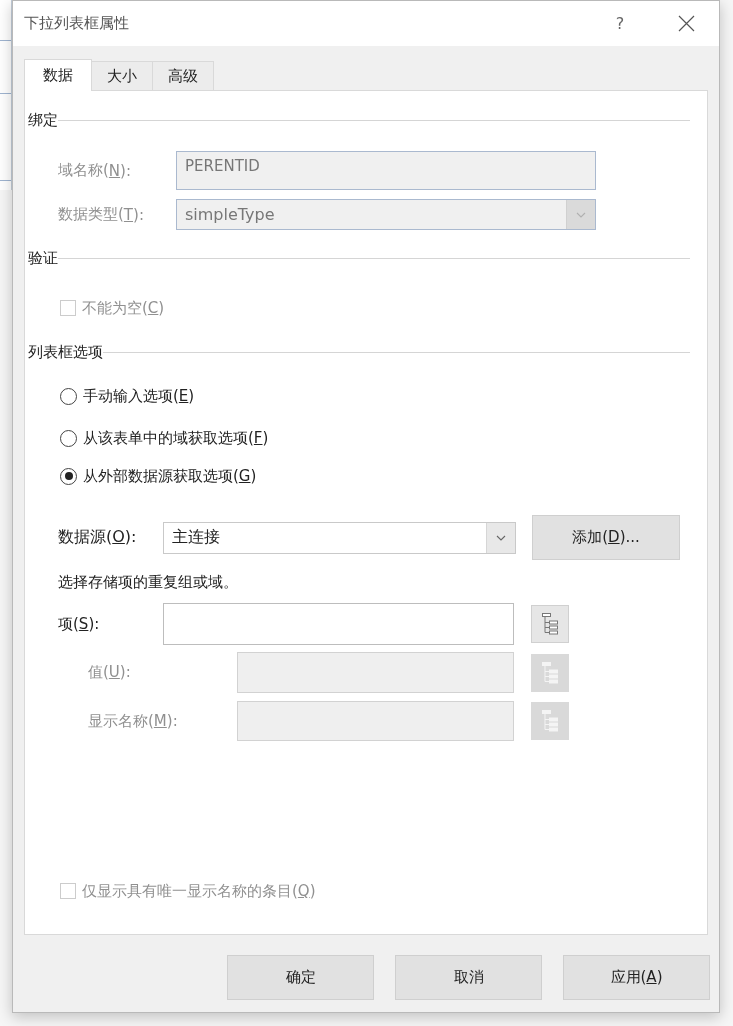  Describe the element at coordinates (43, 120) in the screenshot. I see `section-title: 绑定` at that location.